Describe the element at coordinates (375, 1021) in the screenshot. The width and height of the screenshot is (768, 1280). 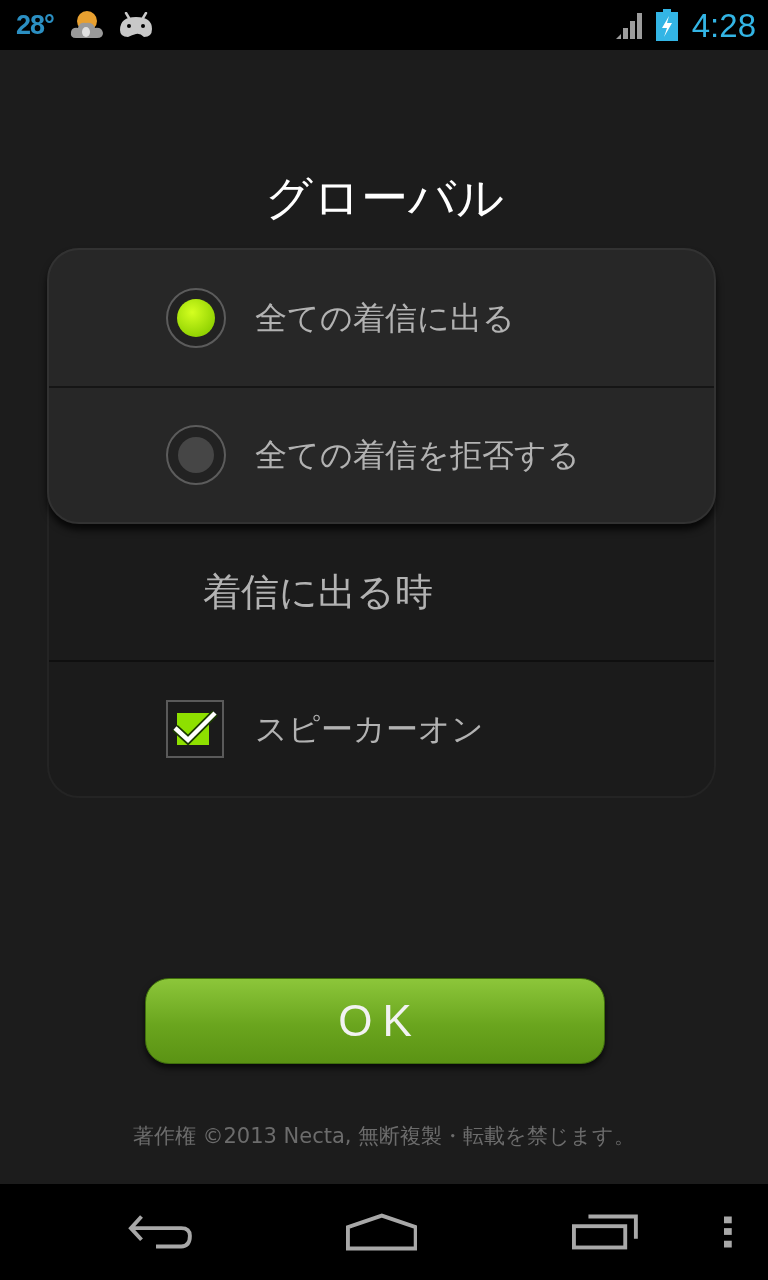
I see `ok-button: OK` at that location.